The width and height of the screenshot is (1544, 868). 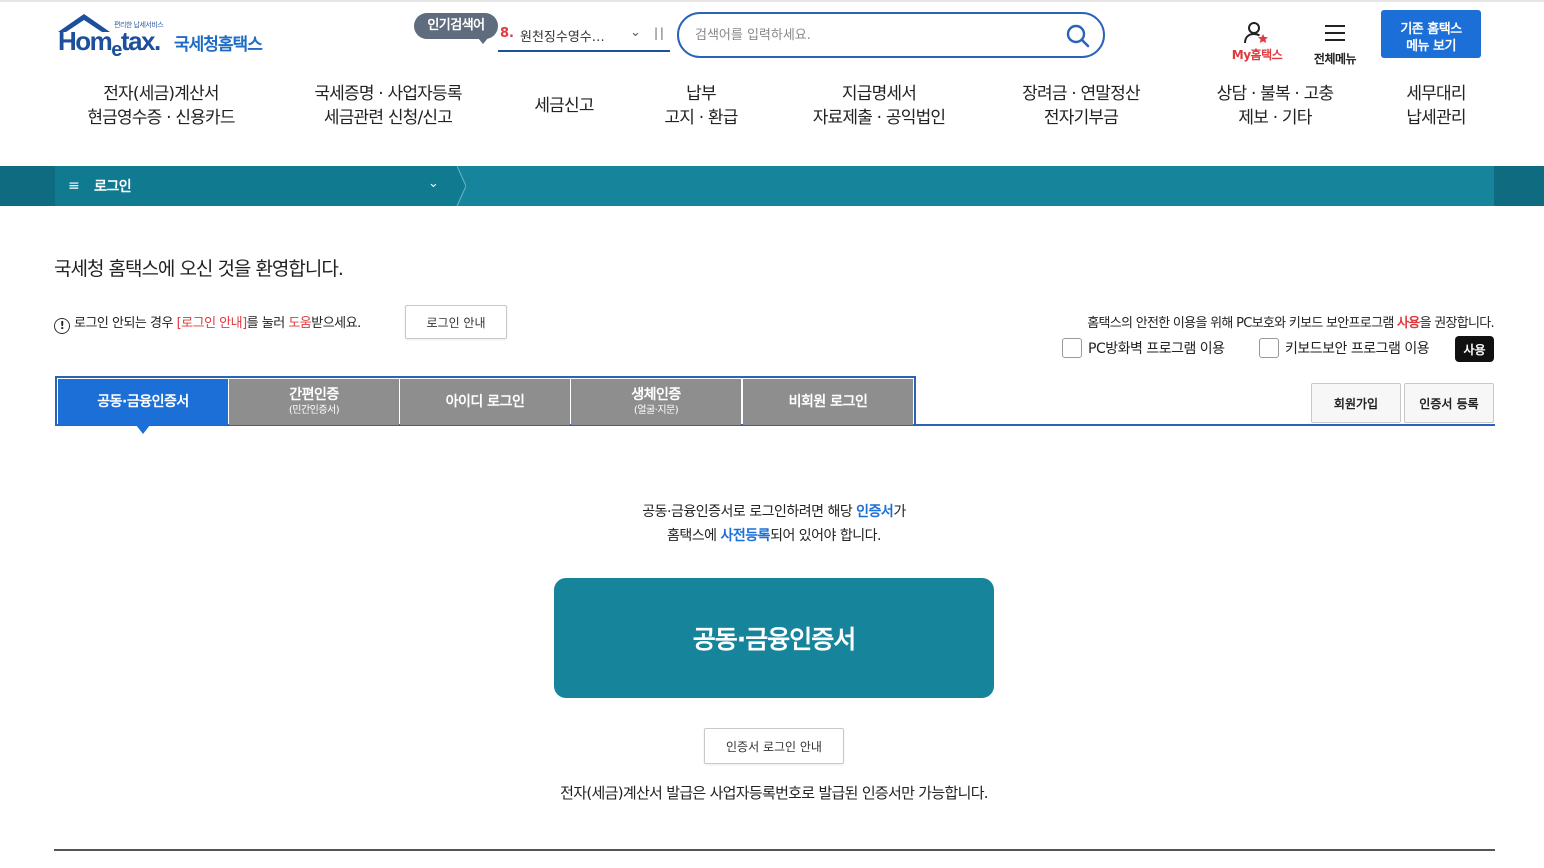 I want to click on gnb-line1: 세금신고, so click(x=564, y=106).